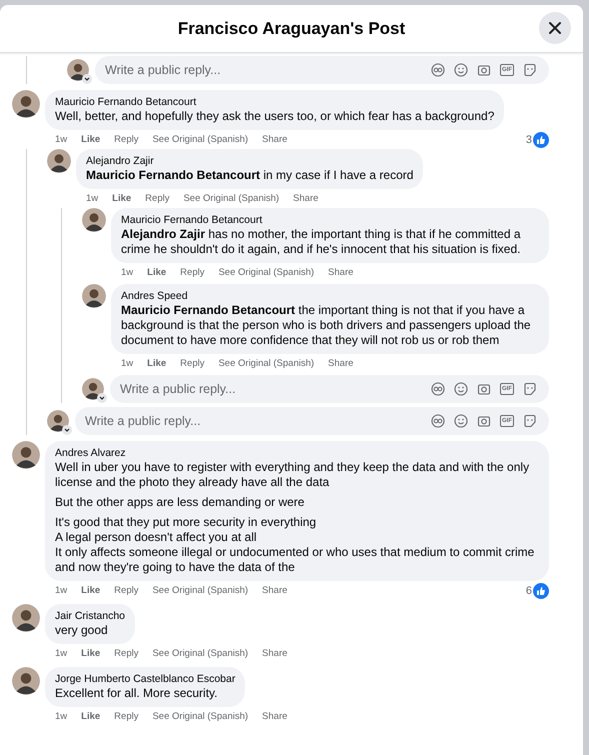  I want to click on close-button, so click(555, 28).